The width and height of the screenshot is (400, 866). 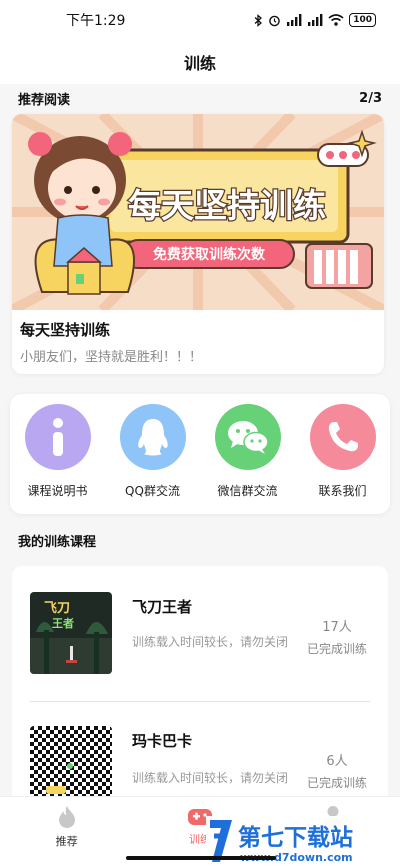 I want to click on battery-indicator: 100, so click(x=362, y=20).